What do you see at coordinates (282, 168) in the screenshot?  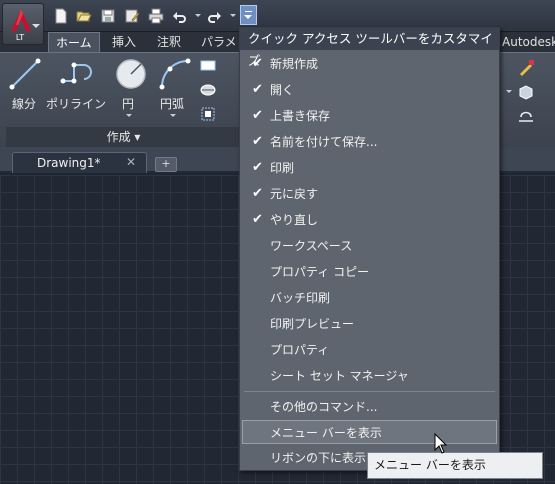 I see `menu-item-label: 印刷` at bounding box center [282, 168].